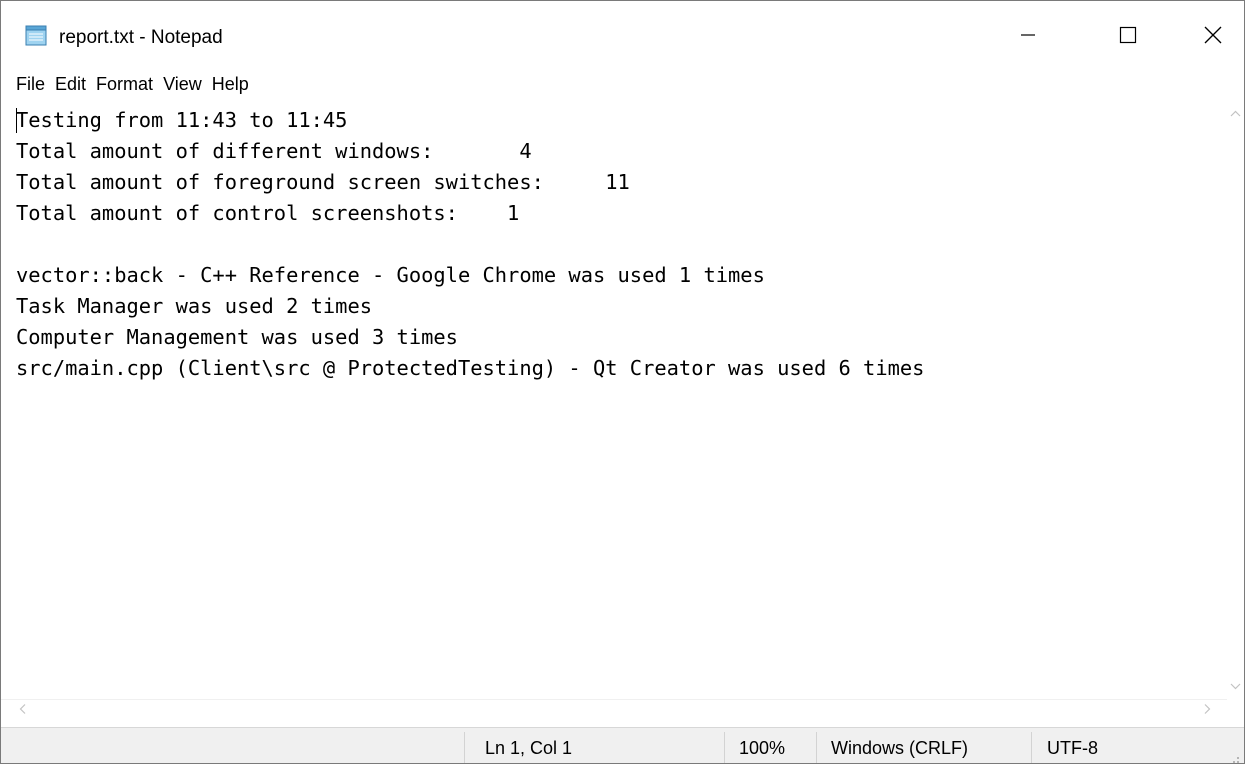 Image resolution: width=1245 pixels, height=764 pixels. What do you see at coordinates (900, 748) in the screenshot?
I see `line-ending: Windows (CRLF)` at bounding box center [900, 748].